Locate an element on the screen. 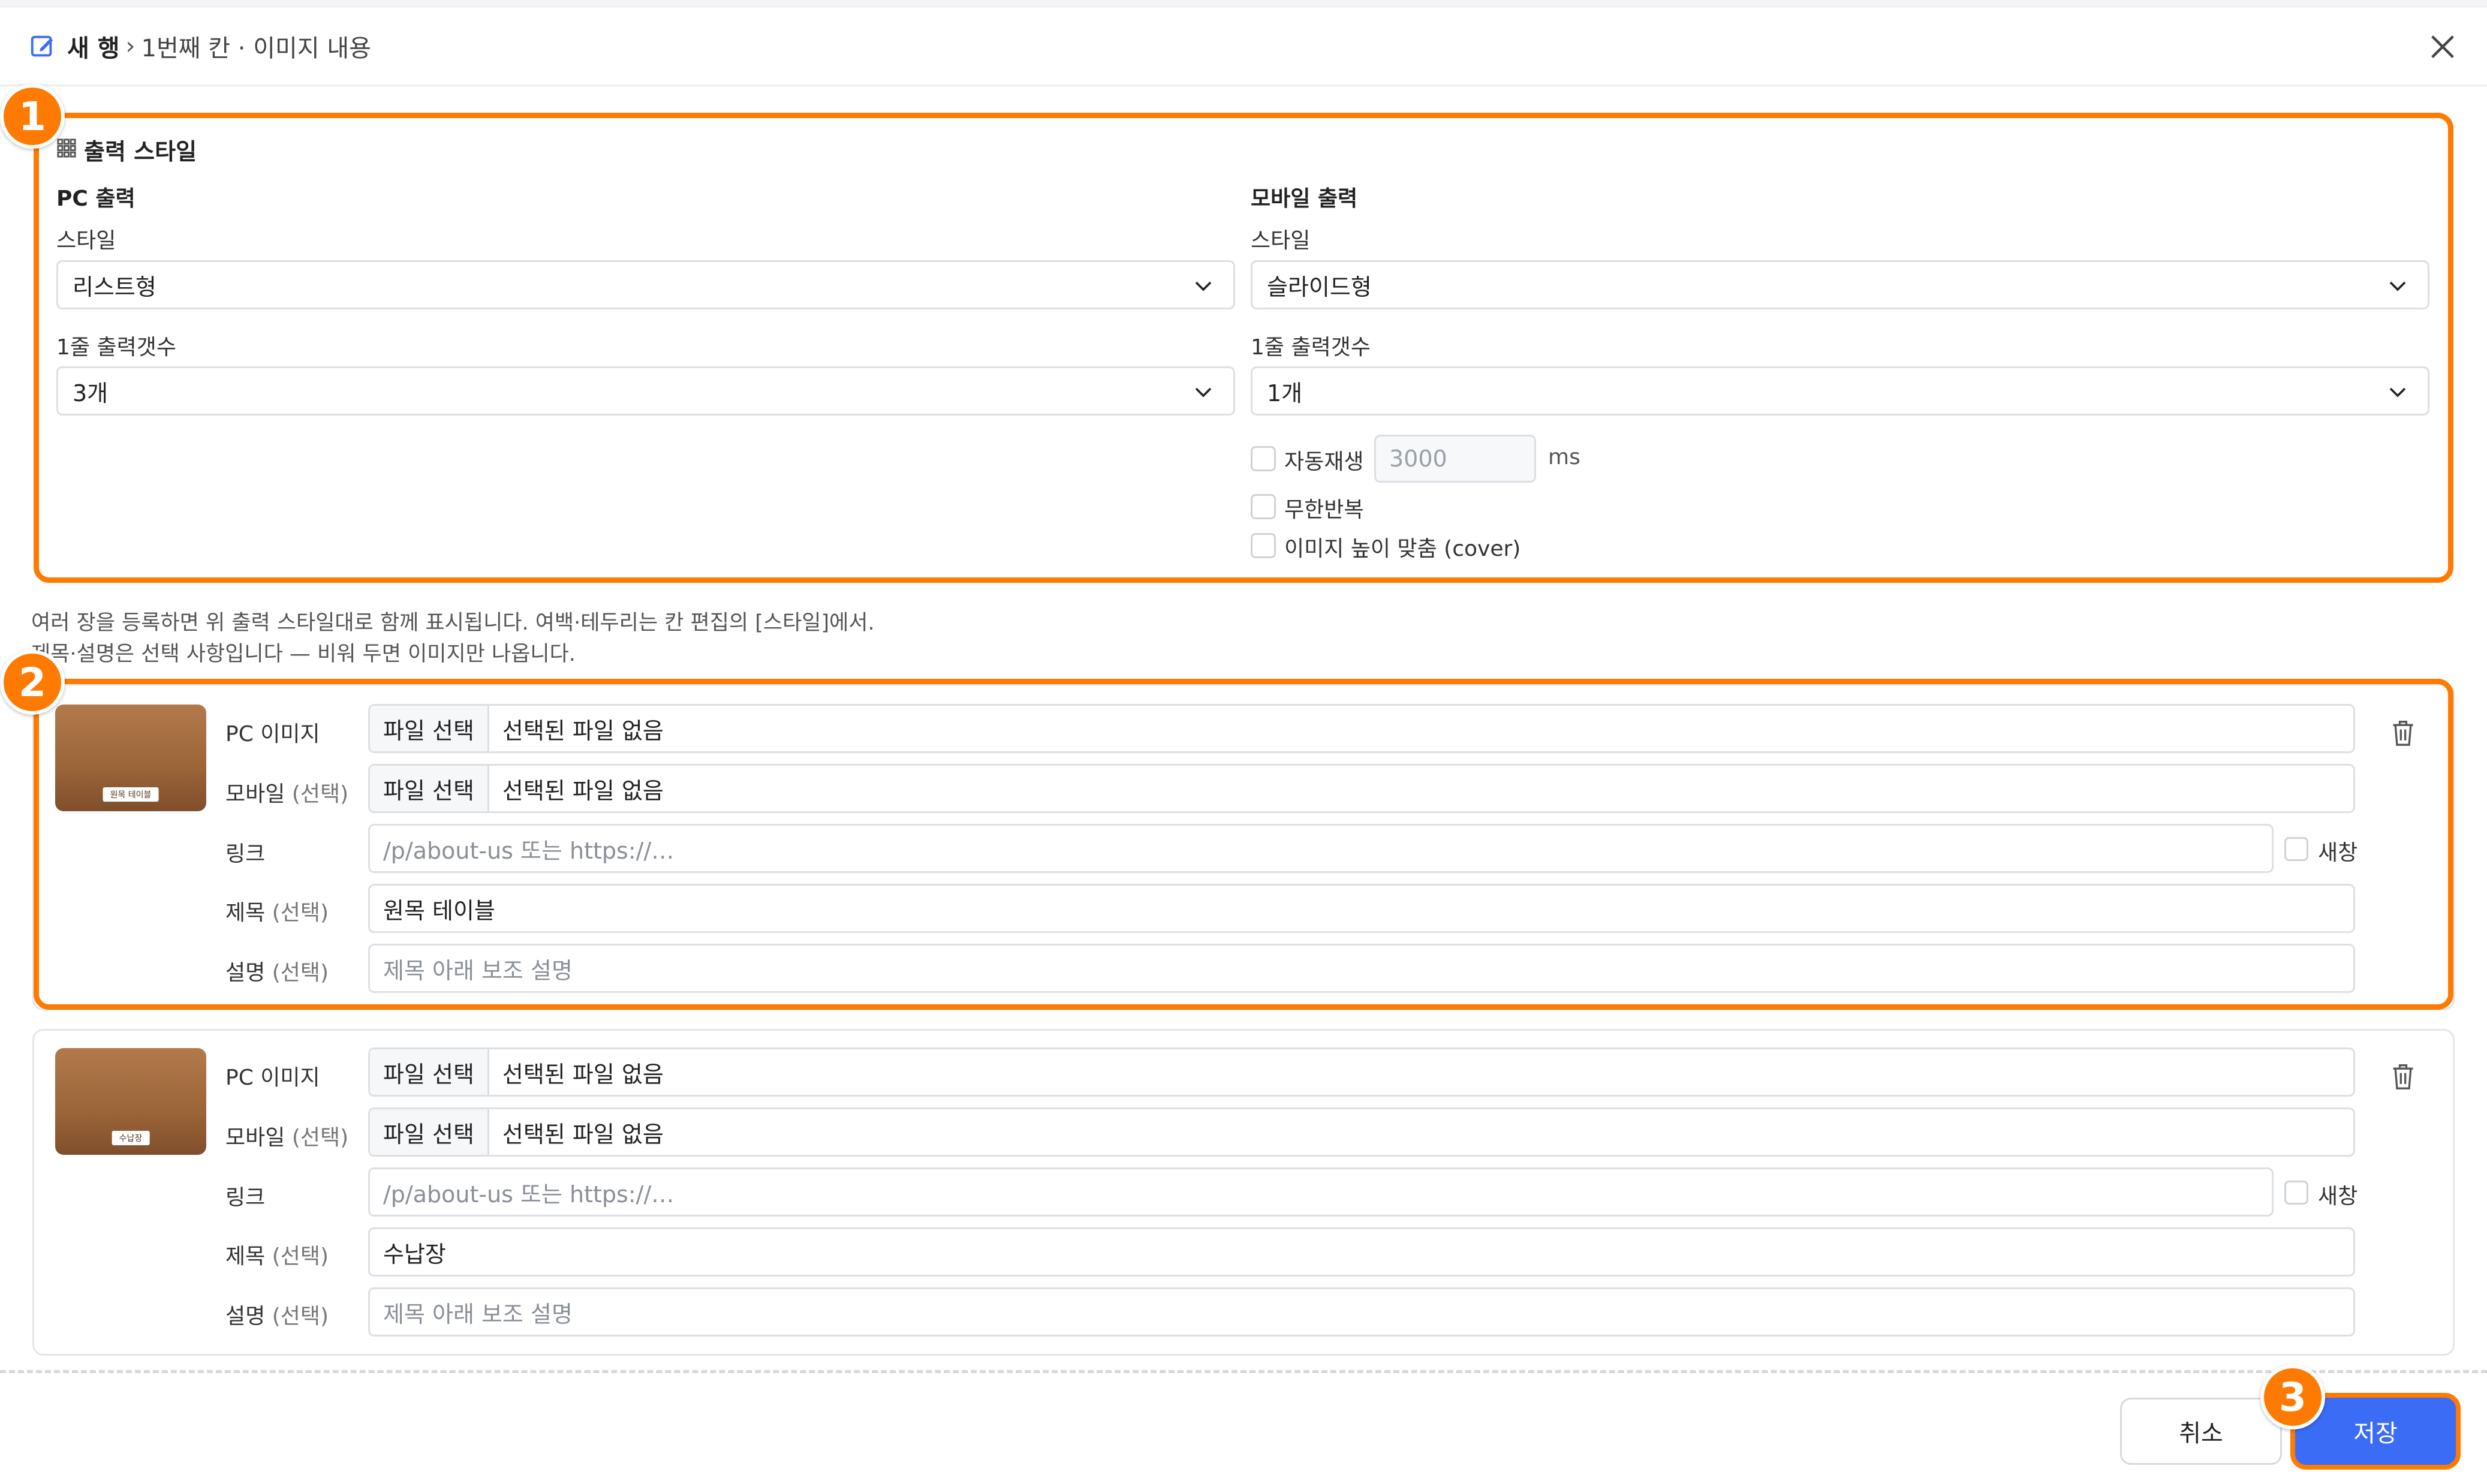 The height and width of the screenshot is (1484, 2487). pc-count-select: 3개 is located at coordinates (646, 391).